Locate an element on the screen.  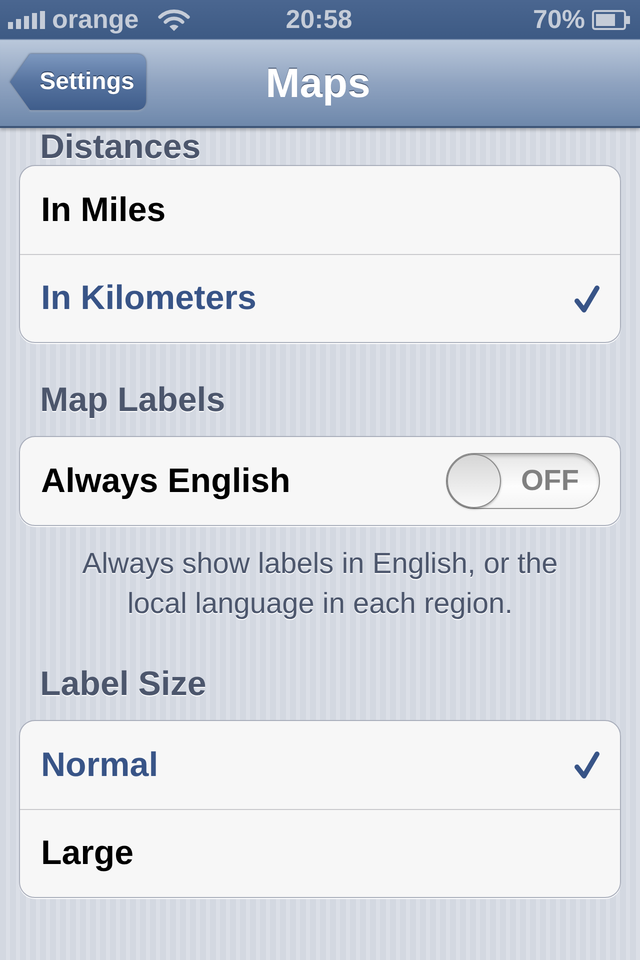
wifi-icon is located at coordinates (174, 19).